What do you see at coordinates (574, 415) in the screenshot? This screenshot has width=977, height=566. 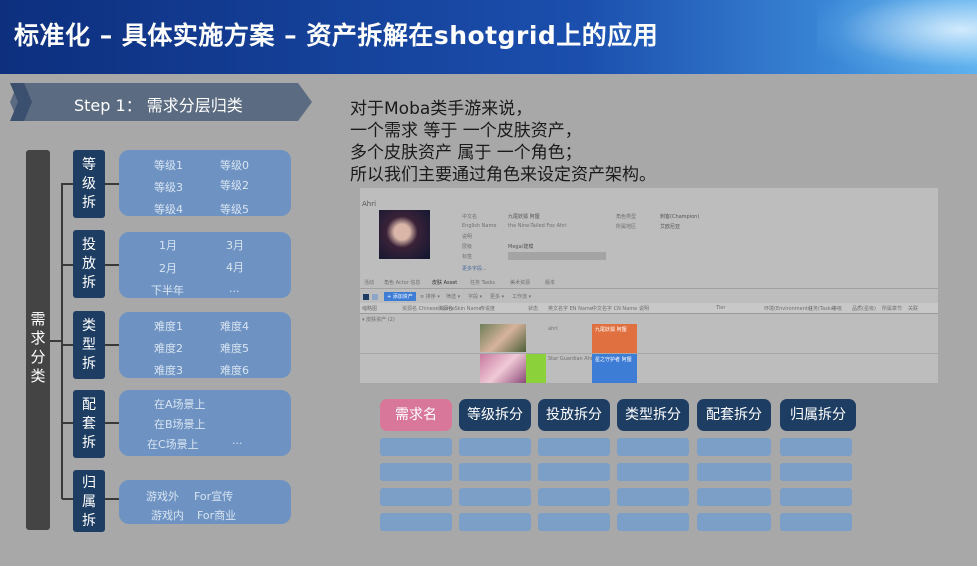 I see `header-release-split: 投放拆分` at bounding box center [574, 415].